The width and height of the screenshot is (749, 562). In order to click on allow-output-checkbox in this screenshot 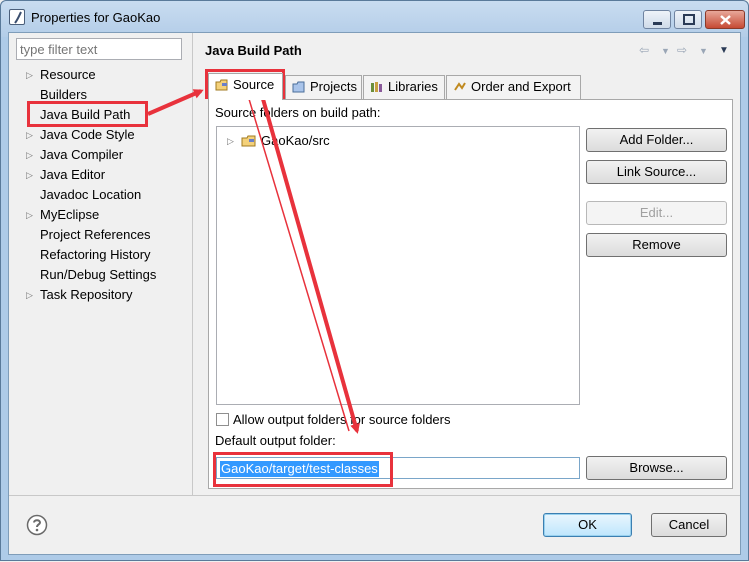, I will do `click(222, 419)`.